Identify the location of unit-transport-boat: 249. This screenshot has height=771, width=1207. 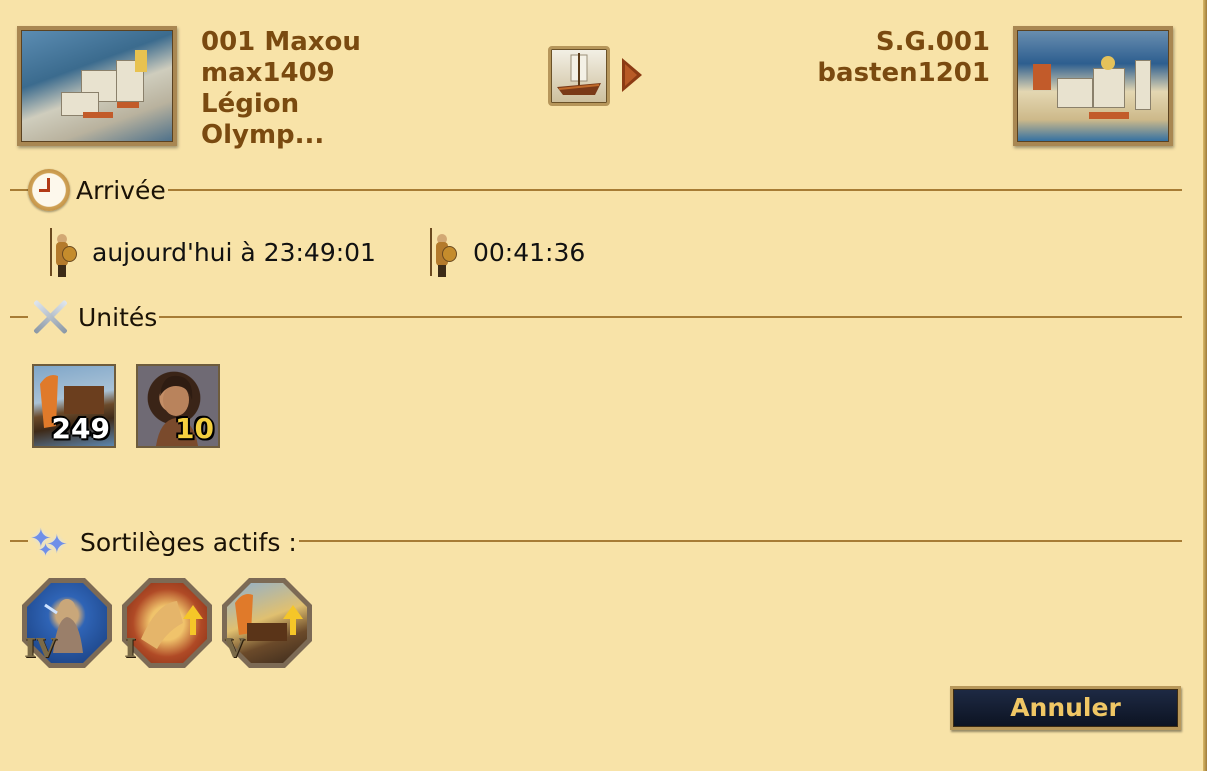
(74, 406).